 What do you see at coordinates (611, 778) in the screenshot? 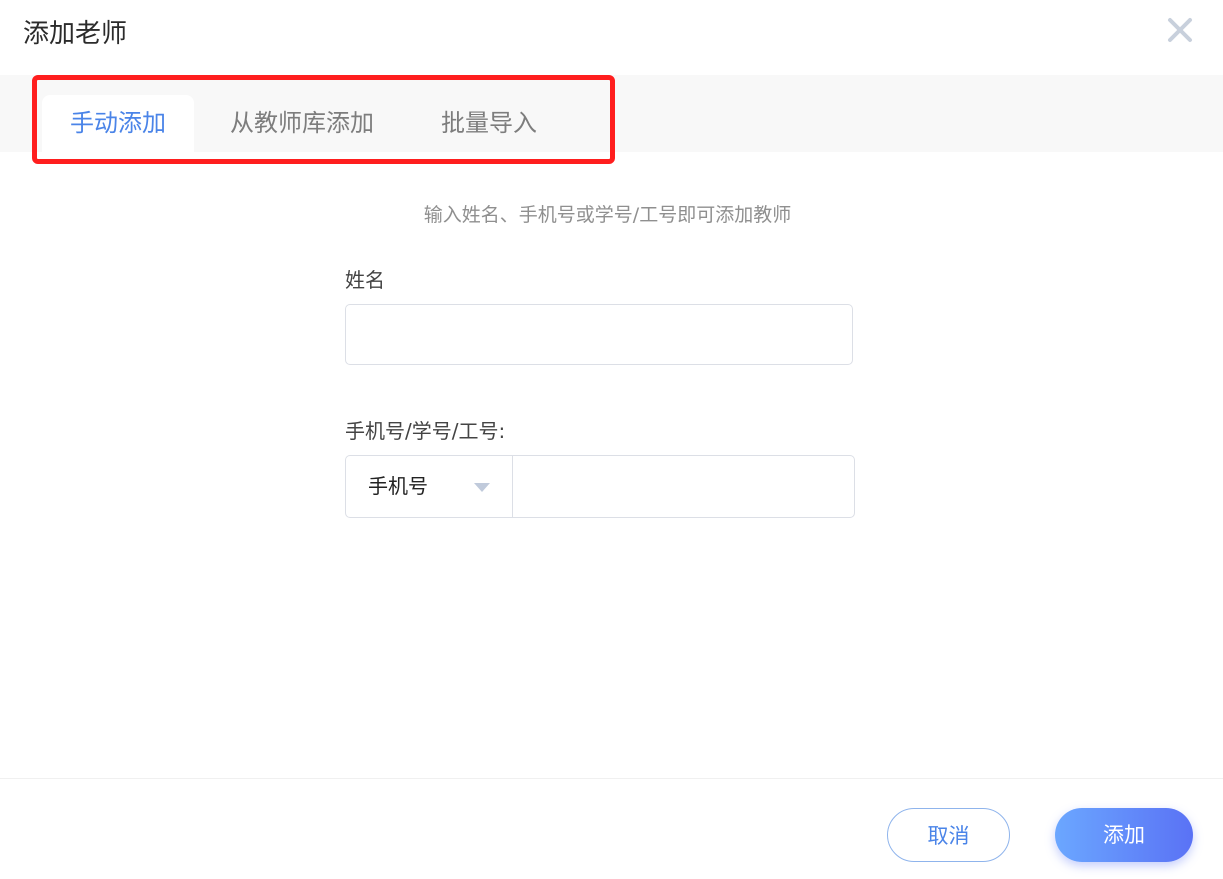
I see `footer-divider` at bounding box center [611, 778].